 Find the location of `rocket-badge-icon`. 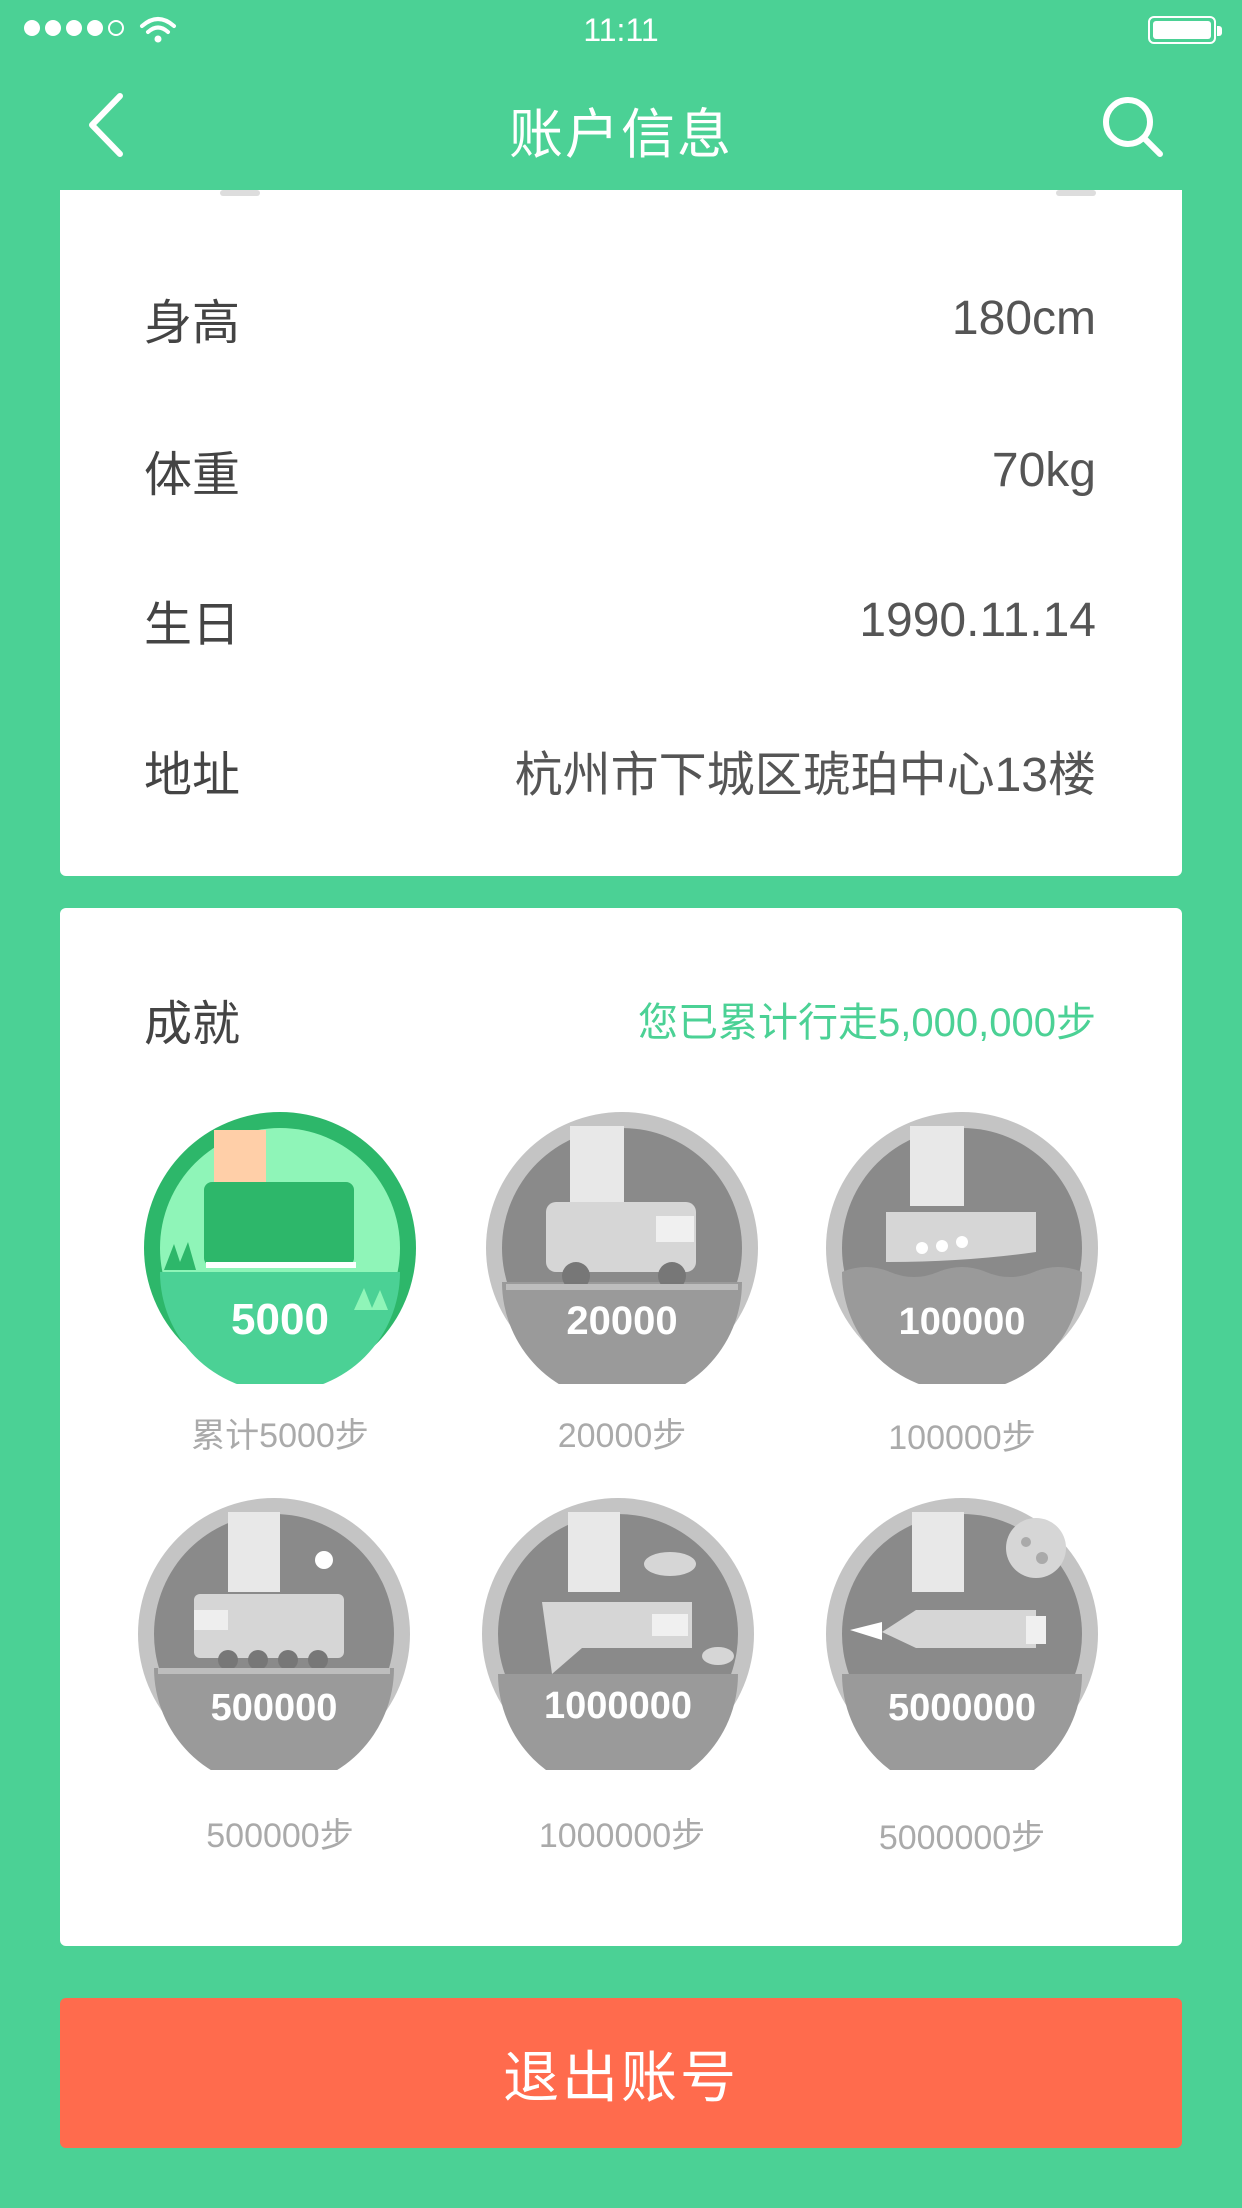

rocket-badge-icon is located at coordinates (962, 1634).